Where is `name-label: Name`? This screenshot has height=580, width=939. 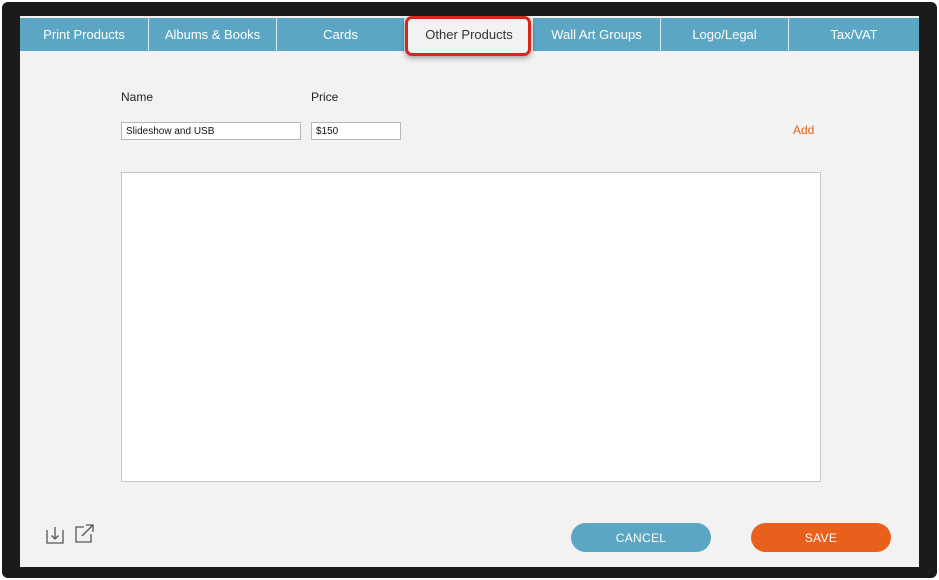 name-label: Name is located at coordinates (137, 97).